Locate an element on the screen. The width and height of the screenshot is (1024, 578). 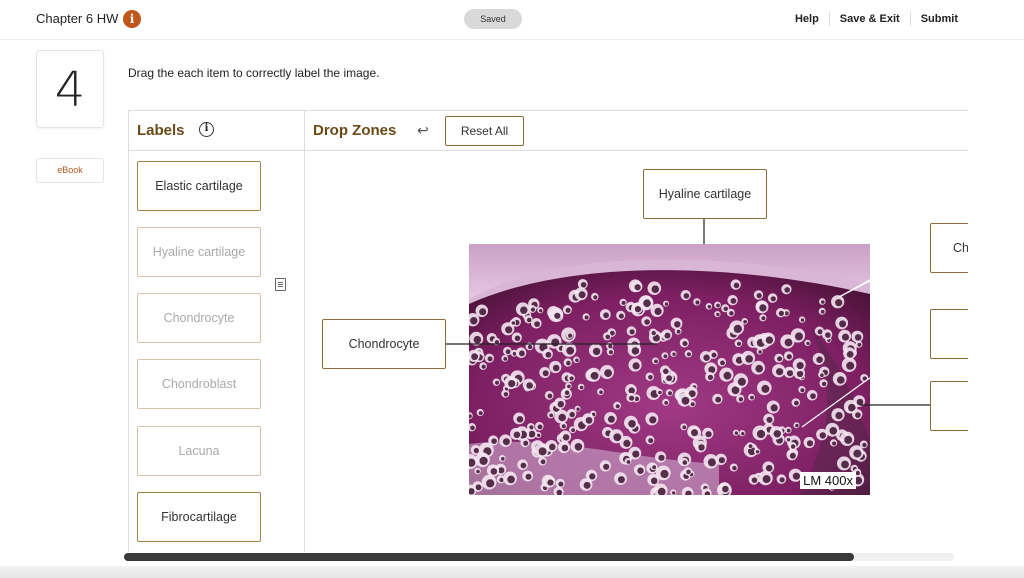
help-link: Help is located at coordinates (807, 19).